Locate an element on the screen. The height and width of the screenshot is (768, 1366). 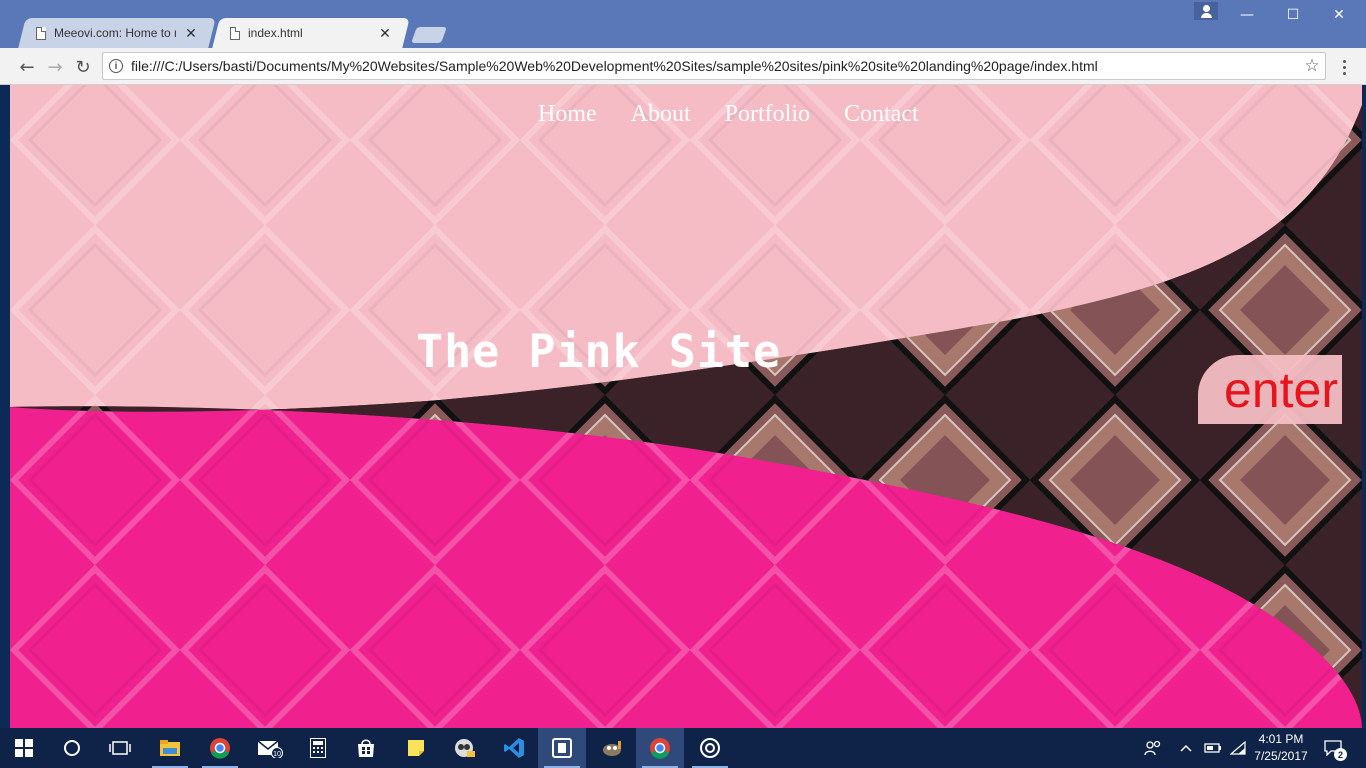
store-icon is located at coordinates (366, 748).